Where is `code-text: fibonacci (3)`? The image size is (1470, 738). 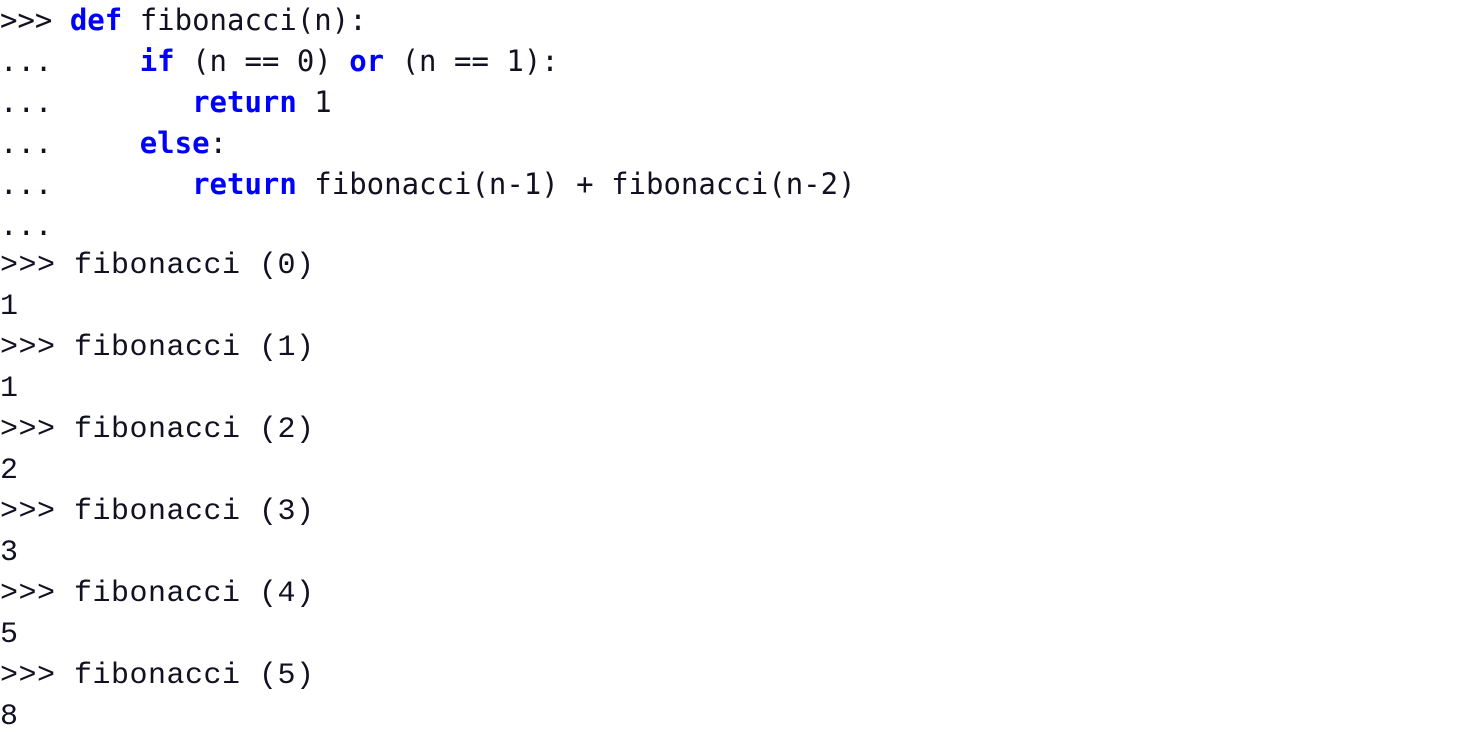
code-text: fibonacci (3) is located at coordinates (194, 512).